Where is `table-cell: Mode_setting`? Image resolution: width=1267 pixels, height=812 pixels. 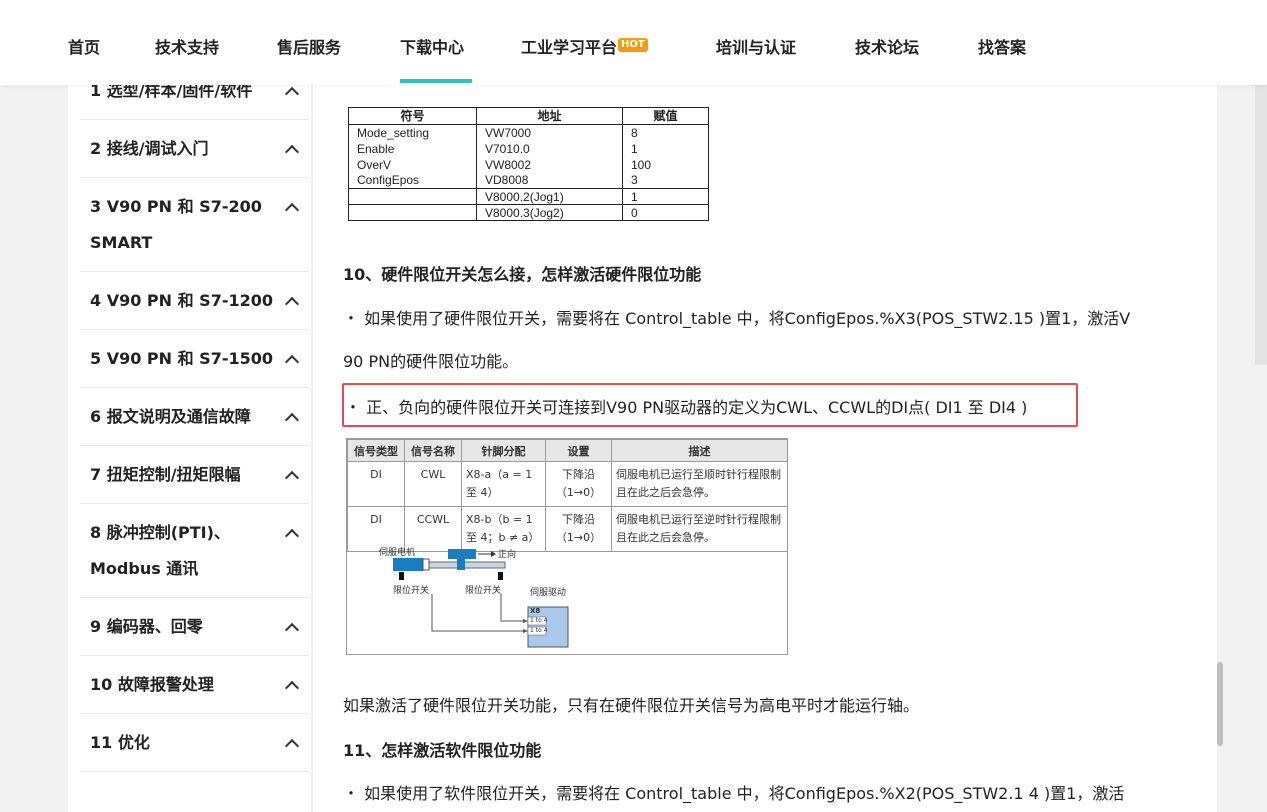 table-cell: Mode_setting is located at coordinates (412, 132).